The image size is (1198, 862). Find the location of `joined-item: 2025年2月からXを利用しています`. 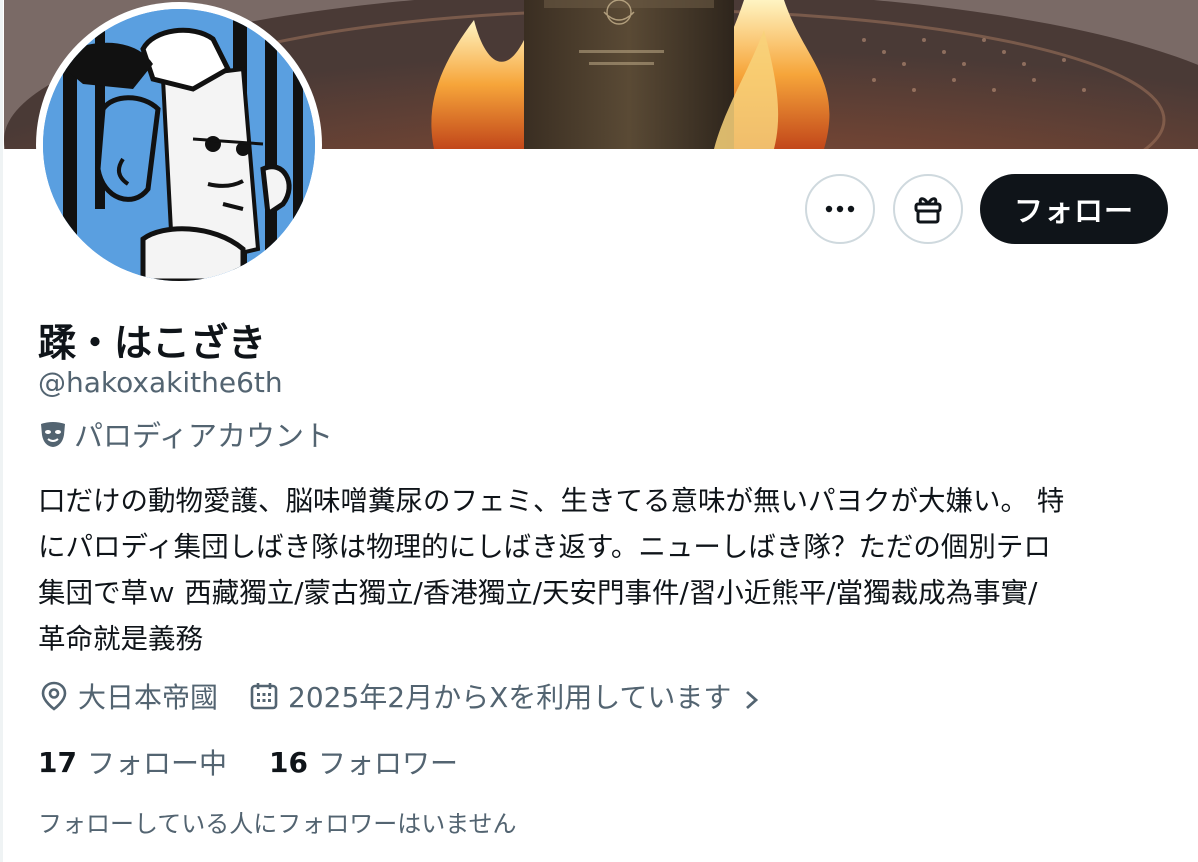

joined-item: 2025年2月からXを利用しています is located at coordinates (510, 696).